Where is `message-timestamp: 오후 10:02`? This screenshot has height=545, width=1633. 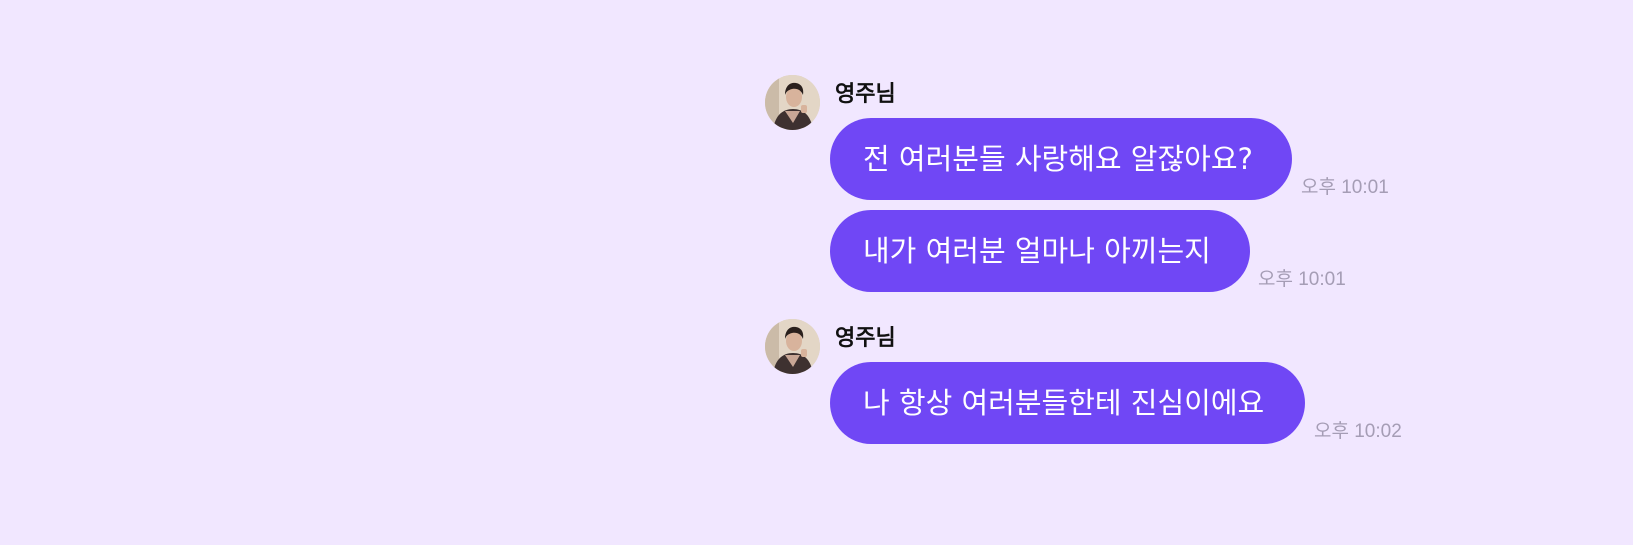
message-timestamp: 오후 10:02 is located at coordinates (1358, 431).